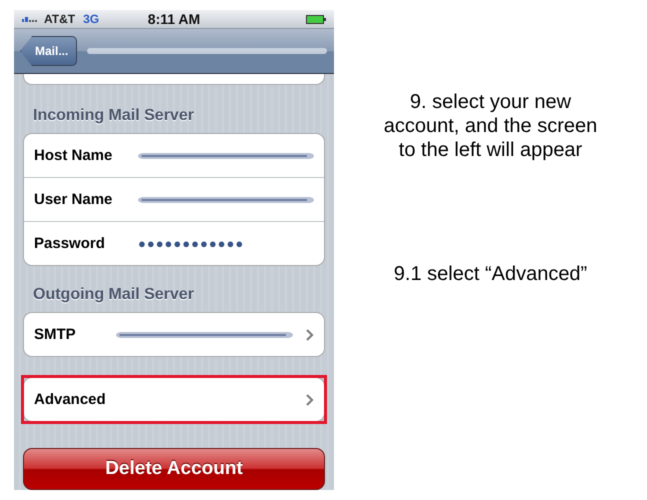 The width and height of the screenshot is (647, 500). What do you see at coordinates (70, 243) in the screenshot?
I see `row-label: Password` at bounding box center [70, 243].